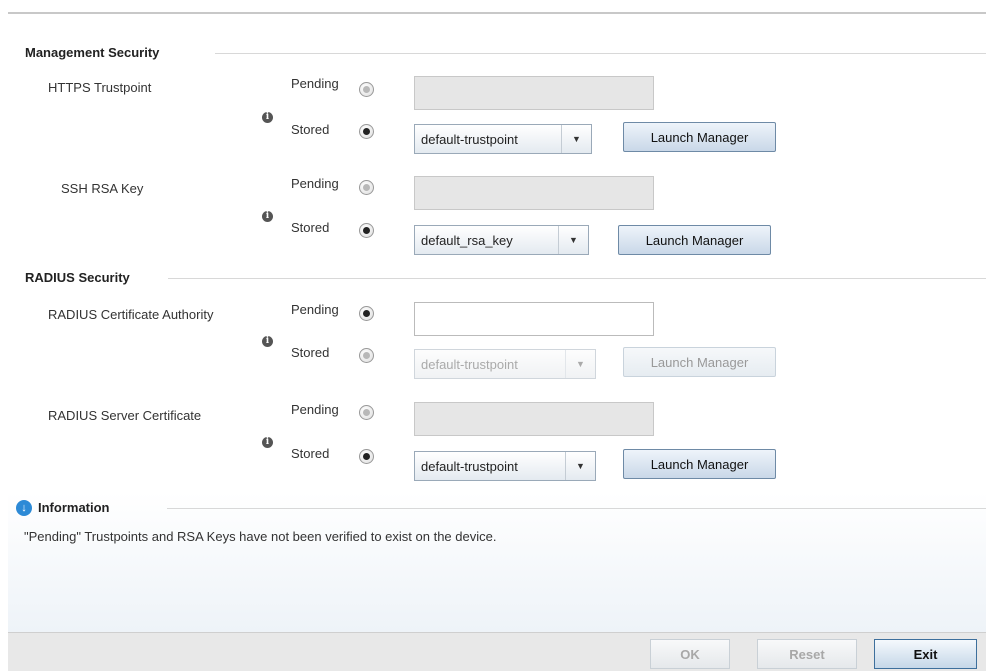 This screenshot has height=671, width=986. Describe the element at coordinates (469, 466) in the screenshot. I see `radius-server-stored-value: default-trustpoint` at that location.